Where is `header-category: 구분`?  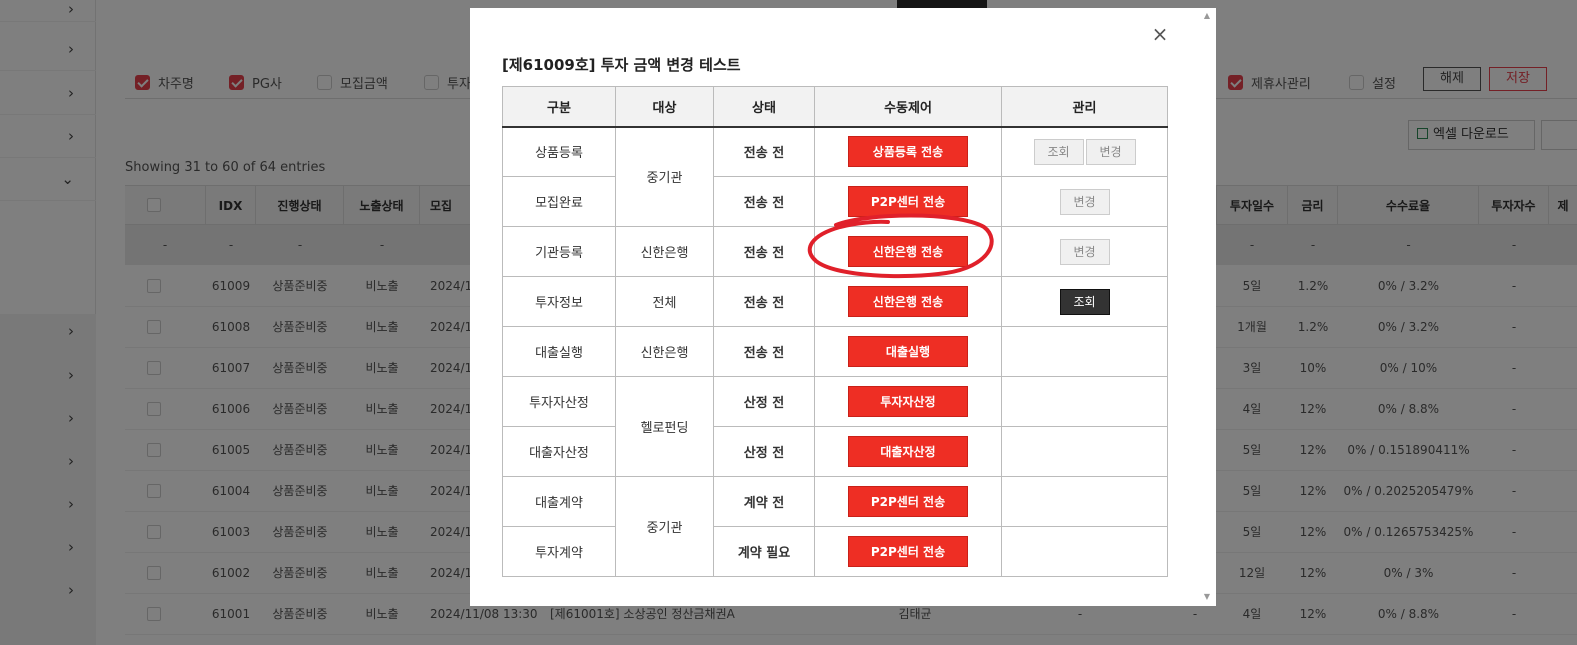 header-category: 구분 is located at coordinates (559, 107).